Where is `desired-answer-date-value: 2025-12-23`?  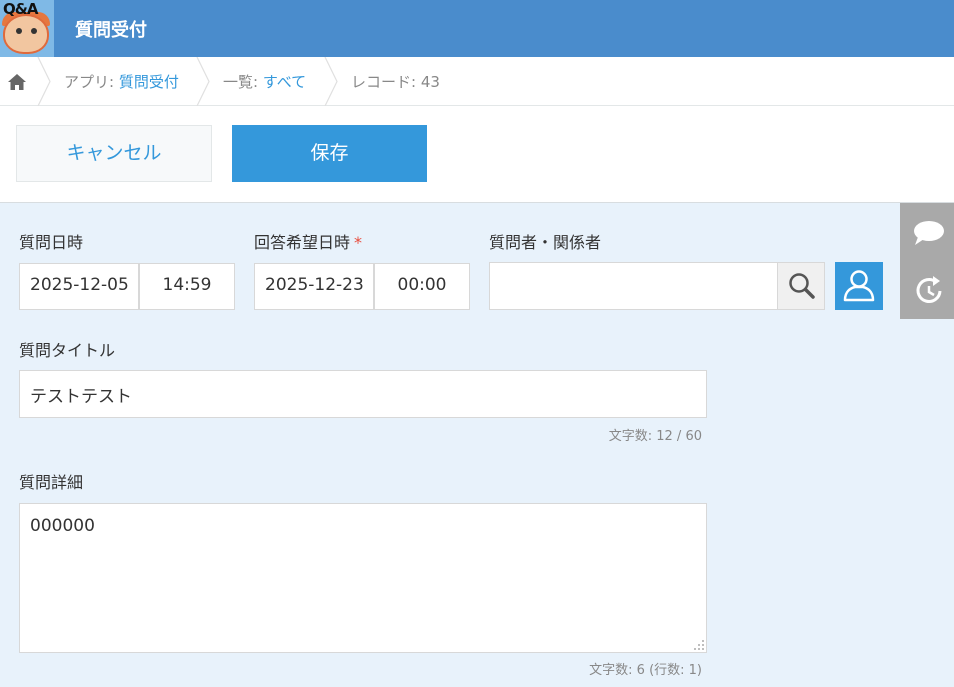
desired-answer-date-value: 2025-12-23 is located at coordinates (314, 285).